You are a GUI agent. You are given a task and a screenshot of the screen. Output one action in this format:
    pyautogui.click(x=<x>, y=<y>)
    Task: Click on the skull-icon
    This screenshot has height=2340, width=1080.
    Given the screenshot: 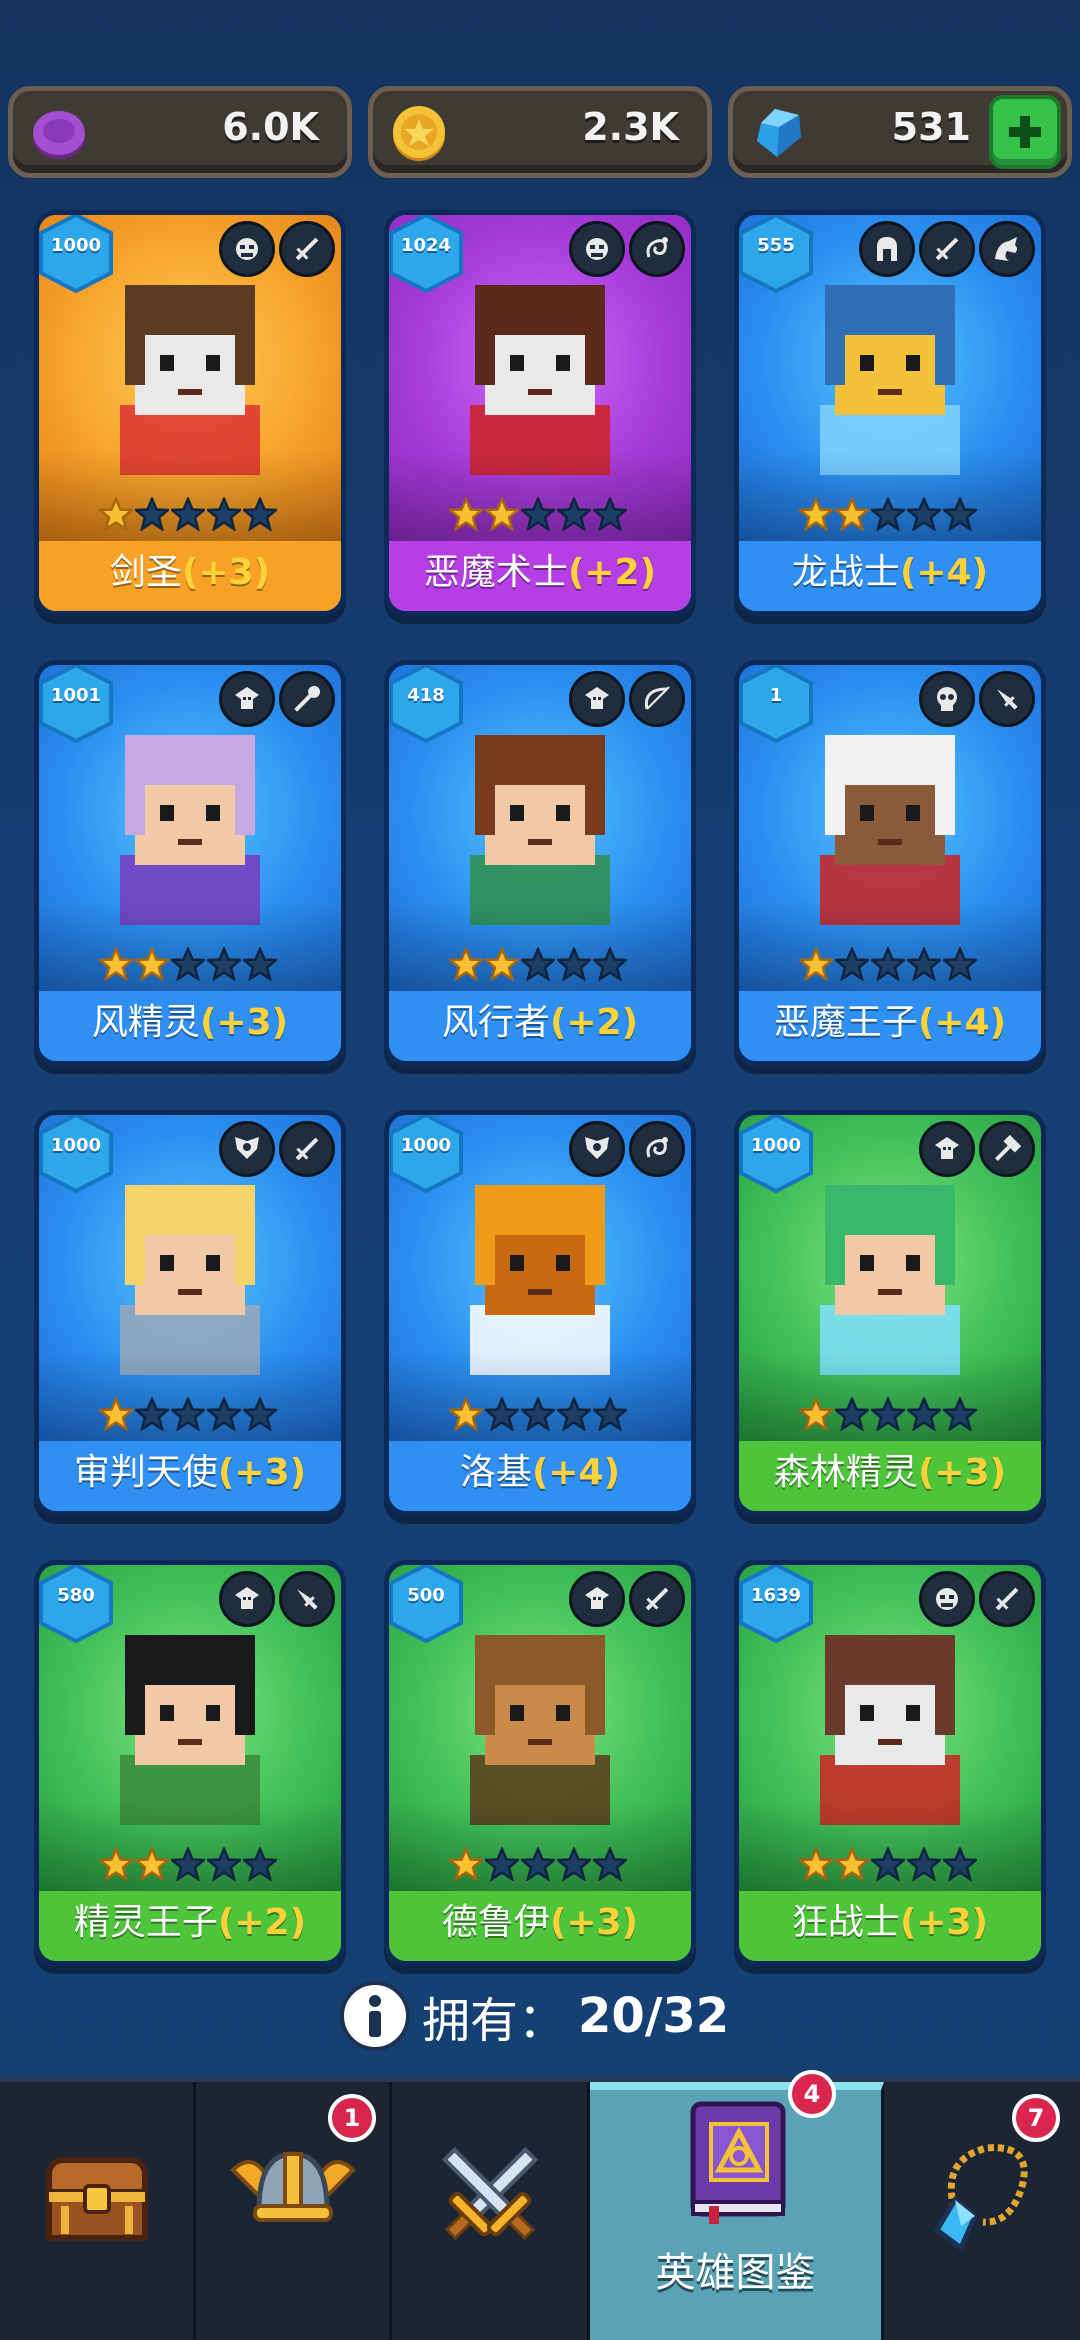 What is the action you would take?
    pyautogui.click(x=947, y=699)
    